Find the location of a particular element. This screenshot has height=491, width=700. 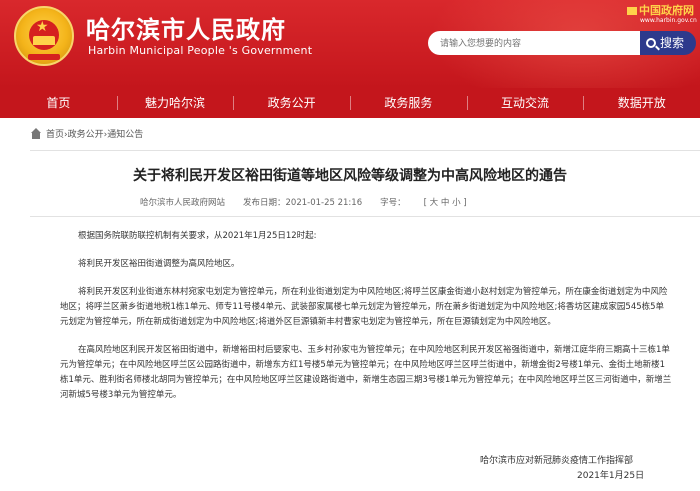

signature-date: 2021年1月25日 is located at coordinates (611, 476).